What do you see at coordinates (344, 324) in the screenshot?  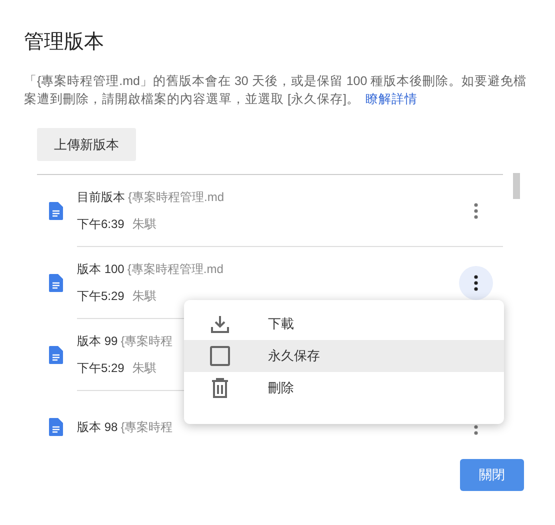 I see `menu-item: 下載` at bounding box center [344, 324].